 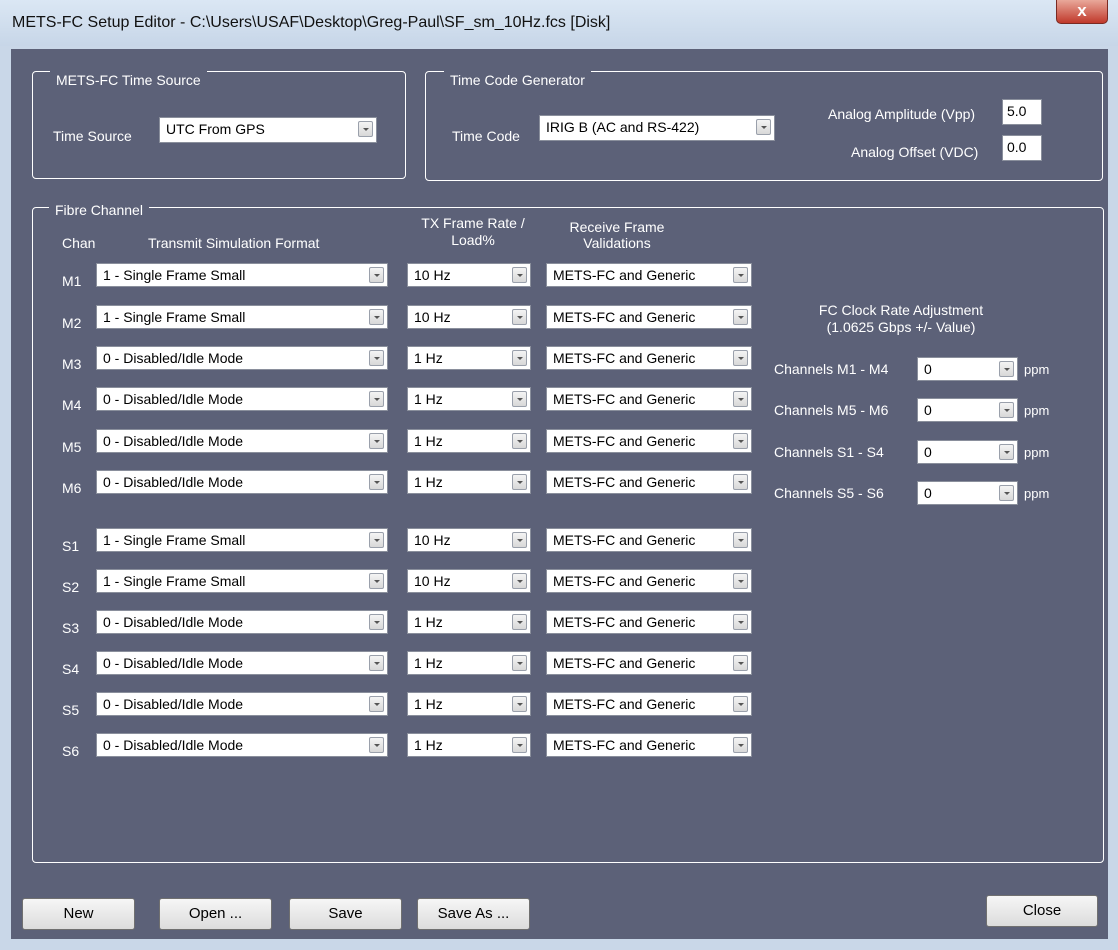 What do you see at coordinates (657, 128) in the screenshot?
I see `time-code-select: IRIG B (AC and RS-422)` at bounding box center [657, 128].